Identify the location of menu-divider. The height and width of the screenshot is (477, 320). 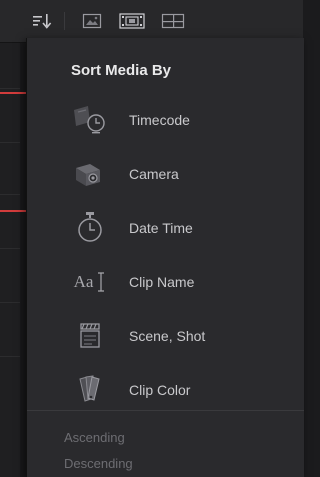
(165, 410).